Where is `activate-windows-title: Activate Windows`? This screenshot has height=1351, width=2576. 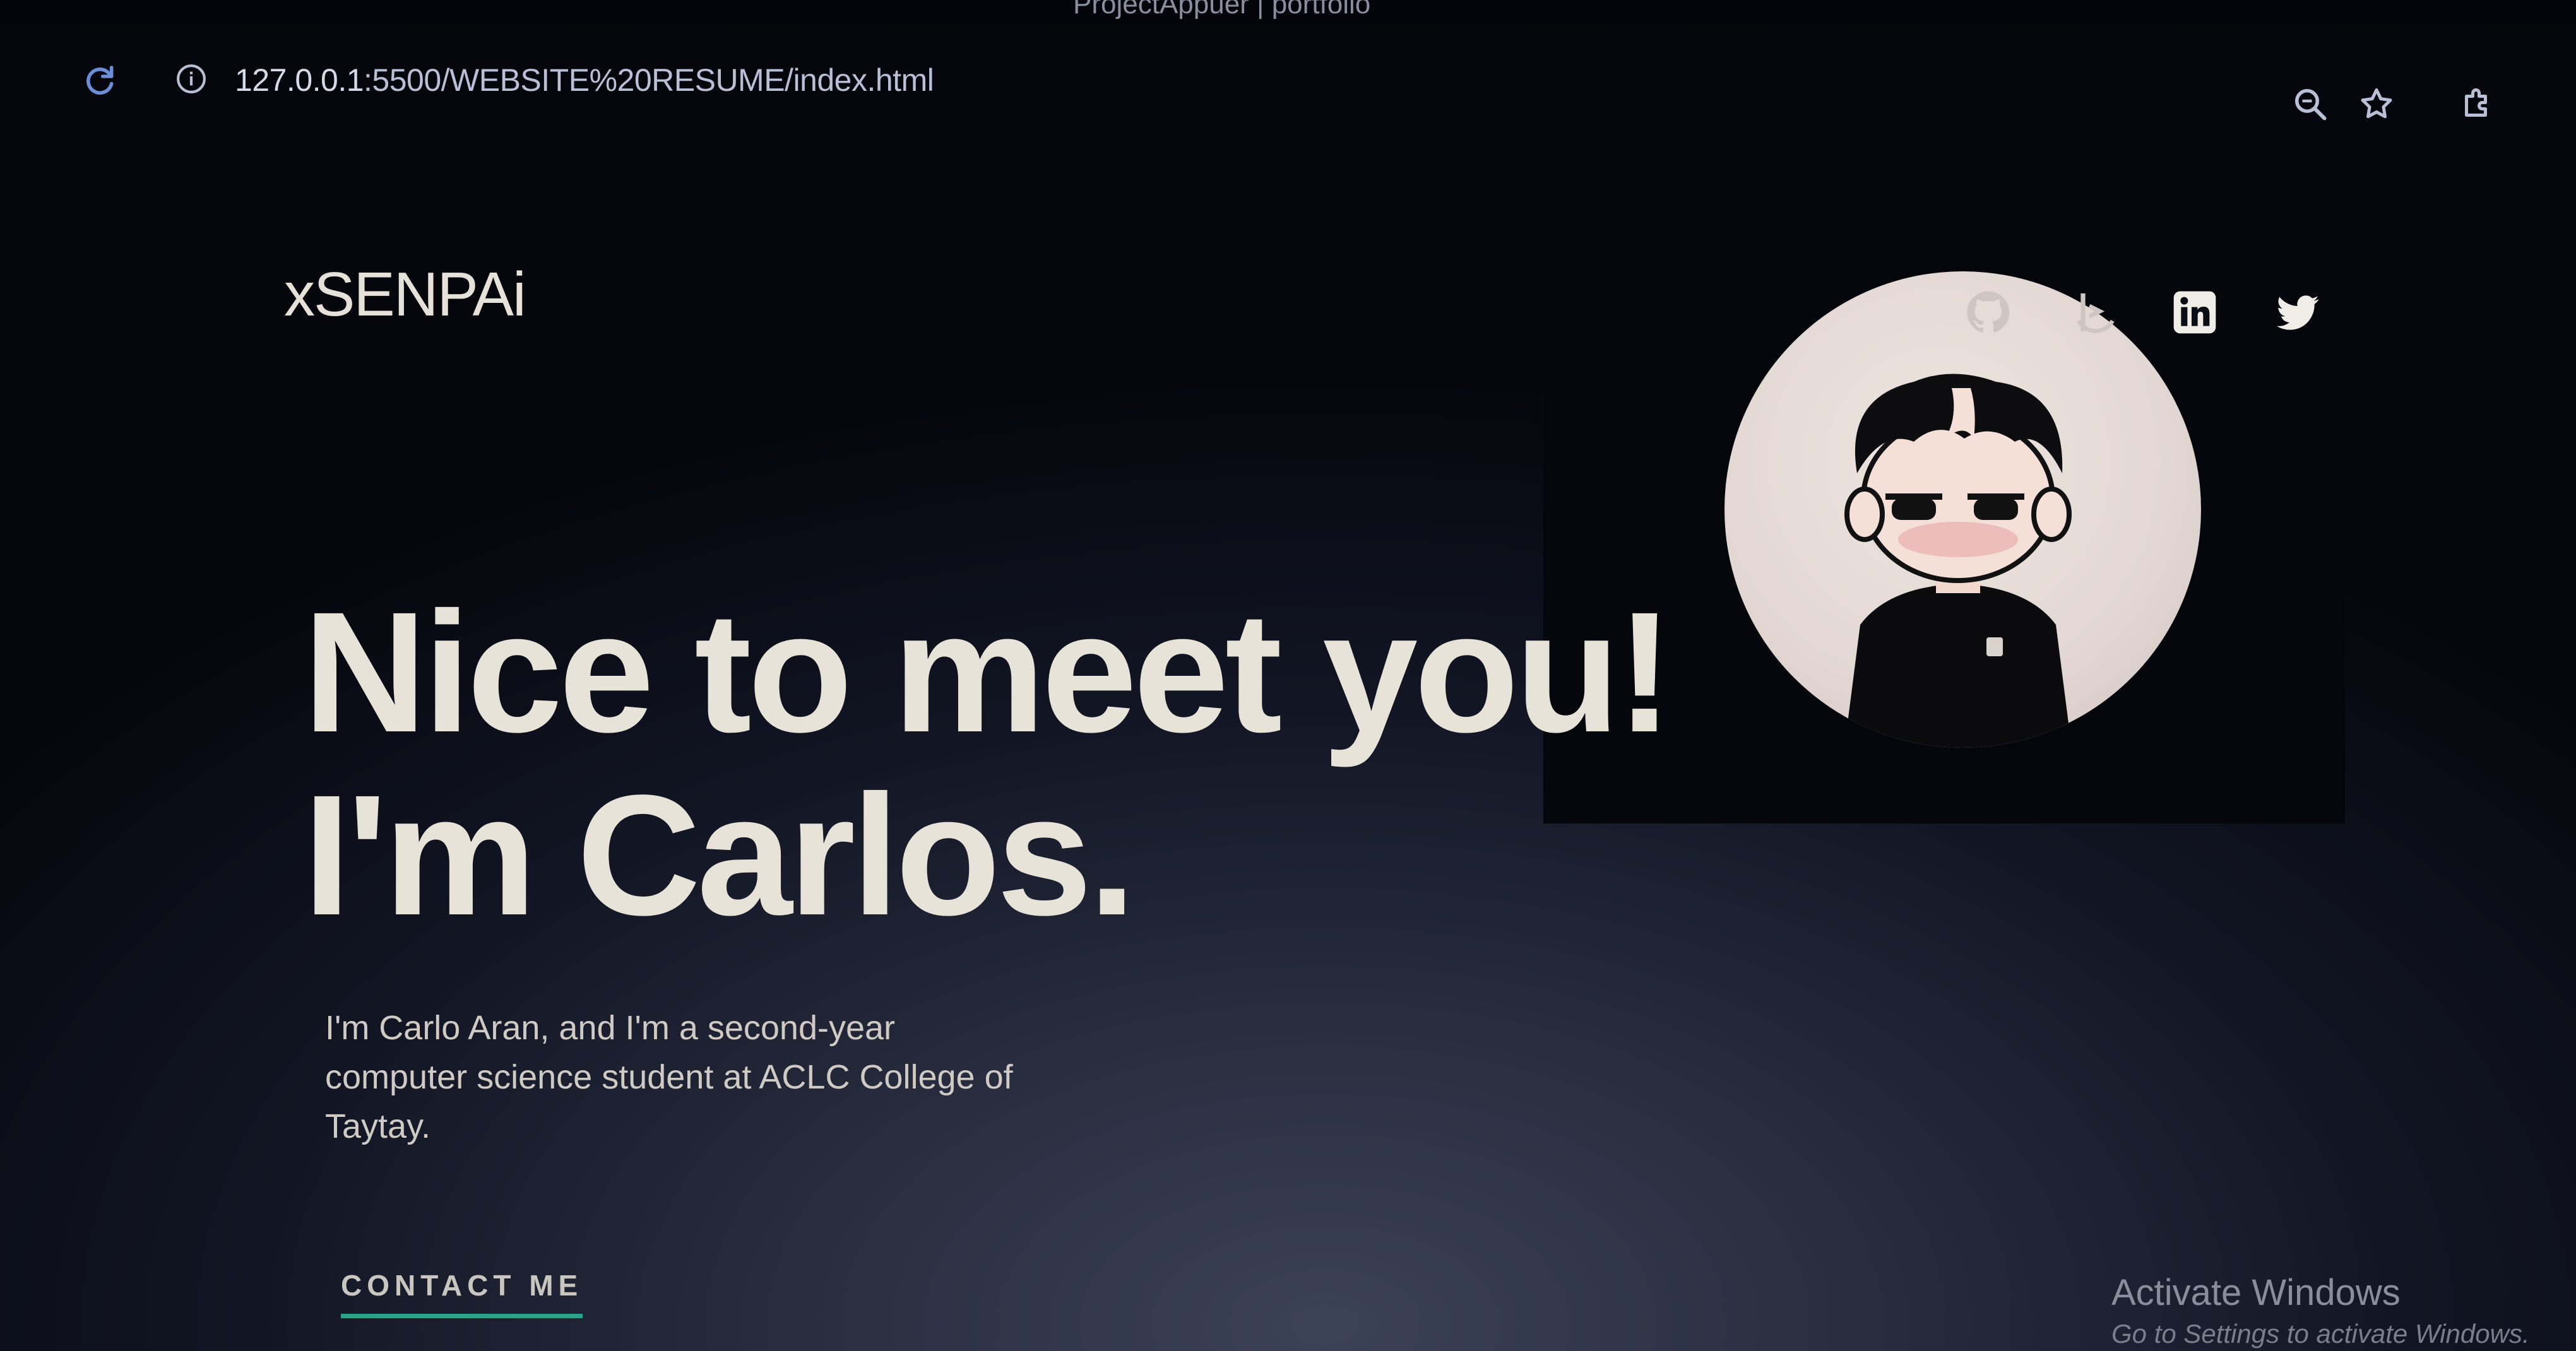 activate-windows-title: Activate Windows is located at coordinates (2256, 1292).